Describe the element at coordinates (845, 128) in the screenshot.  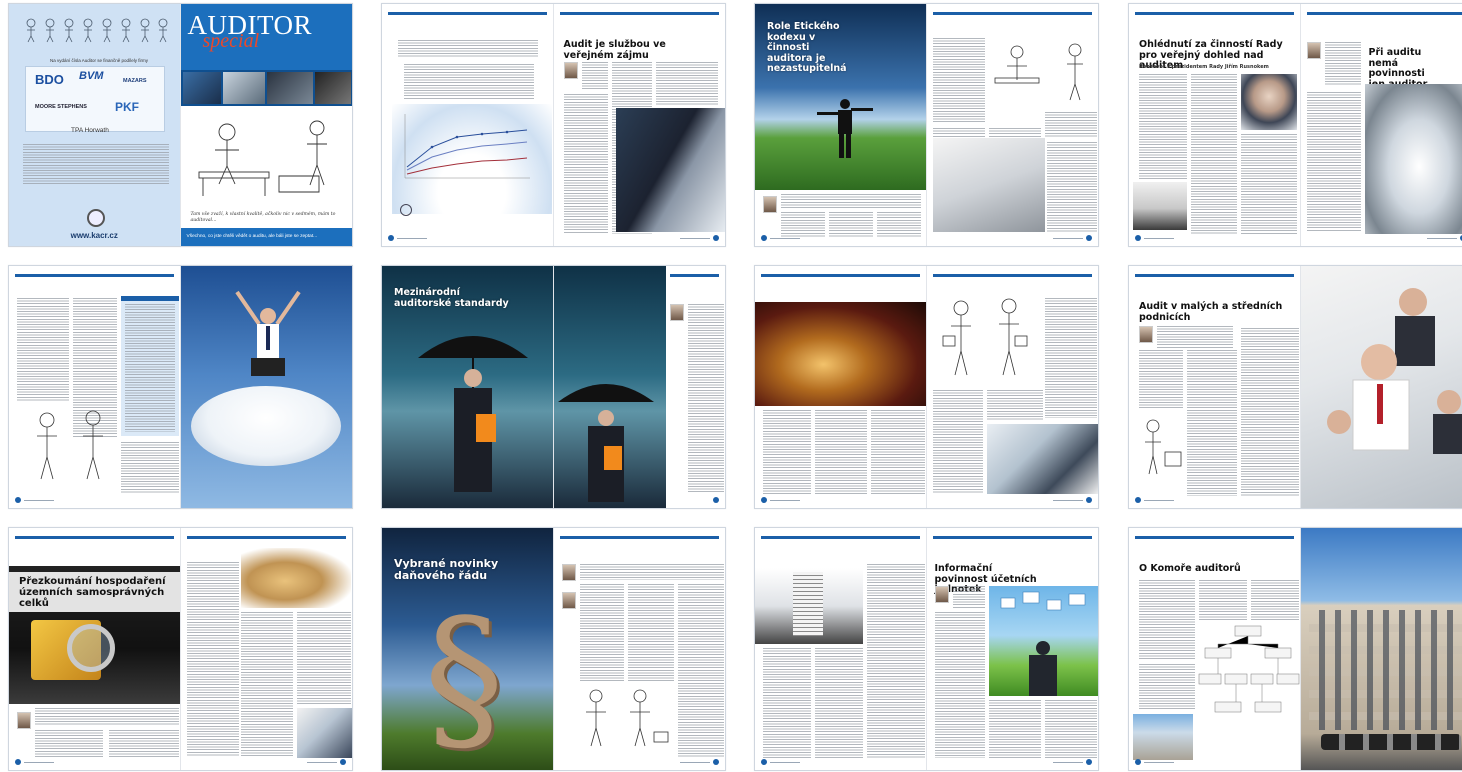
I see `man-open-arms-figure` at that location.